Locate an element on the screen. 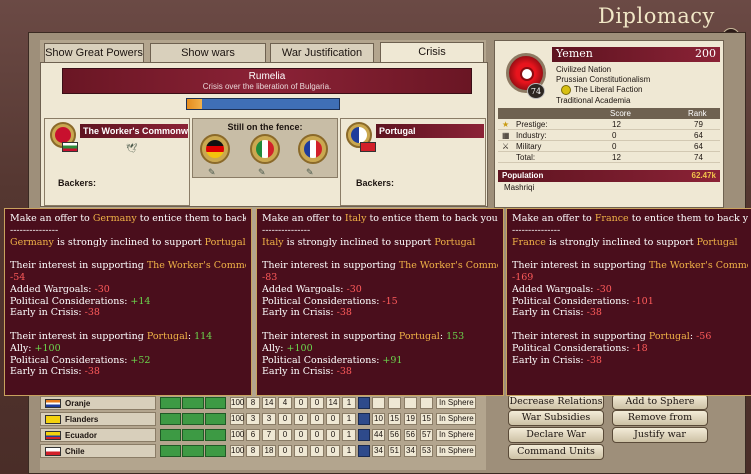  population-label: Population is located at coordinates (523, 175).